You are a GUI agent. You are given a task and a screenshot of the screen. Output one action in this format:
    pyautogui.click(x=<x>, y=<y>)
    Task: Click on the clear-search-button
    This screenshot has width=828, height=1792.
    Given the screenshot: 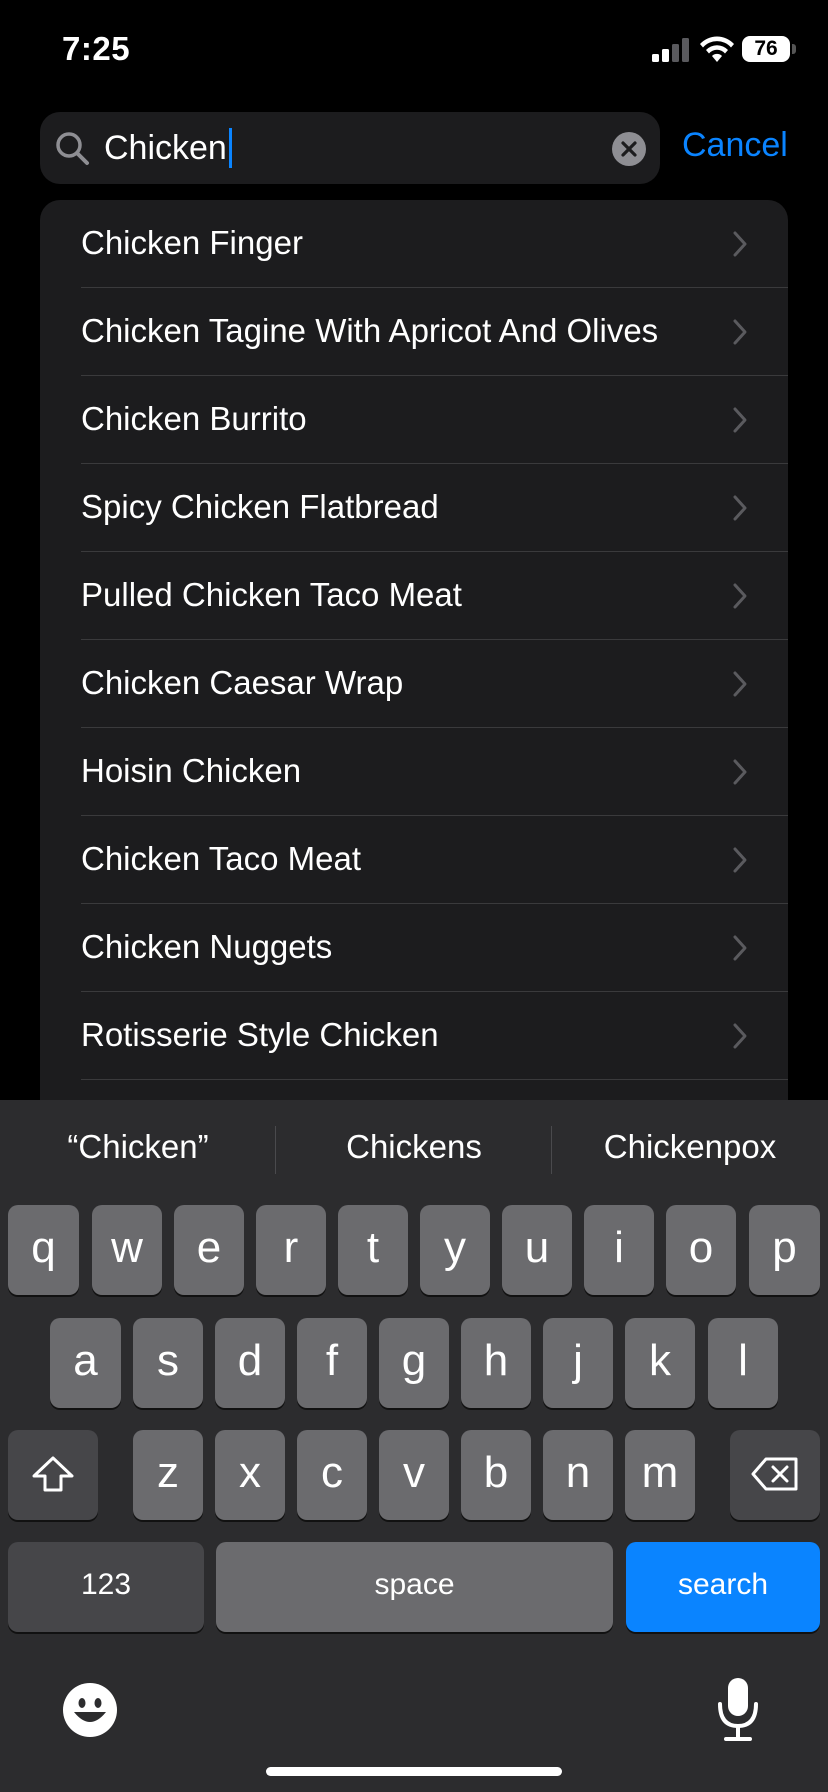 What is the action you would take?
    pyautogui.click(x=629, y=149)
    